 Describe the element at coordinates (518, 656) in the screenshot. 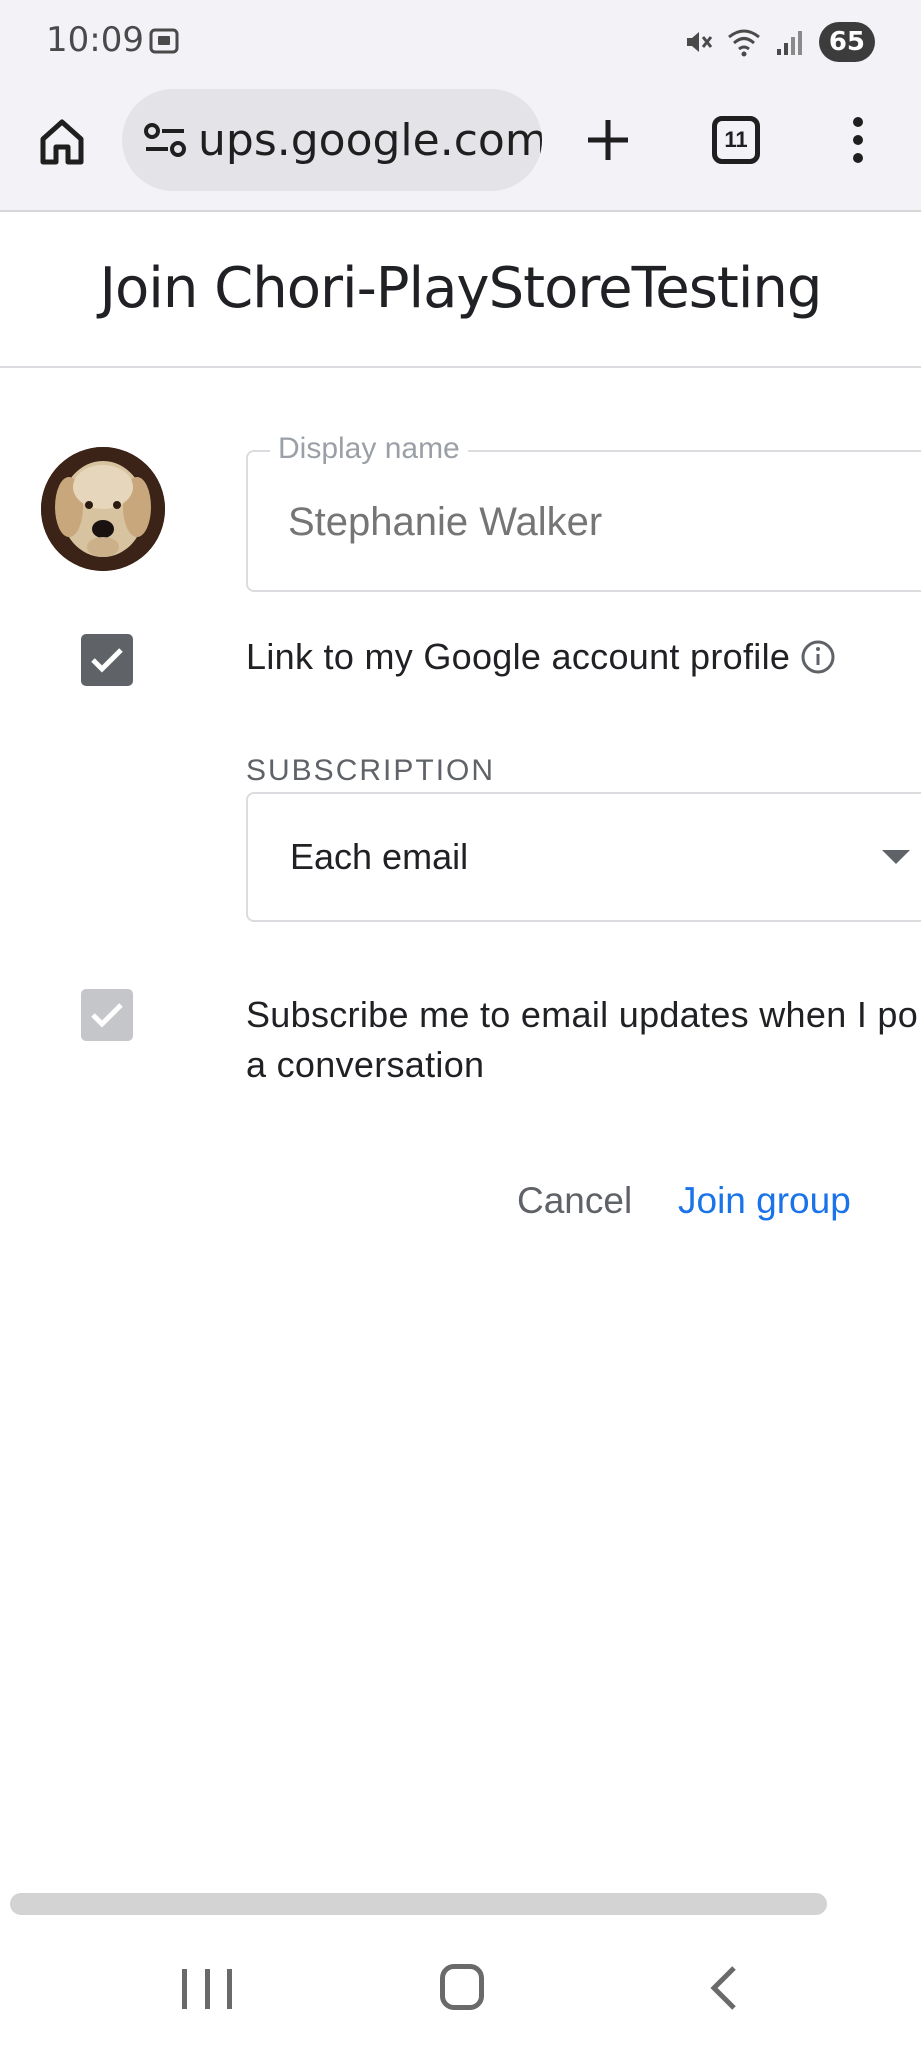

I see `link-profile-label: Link to my Google account profile` at that location.